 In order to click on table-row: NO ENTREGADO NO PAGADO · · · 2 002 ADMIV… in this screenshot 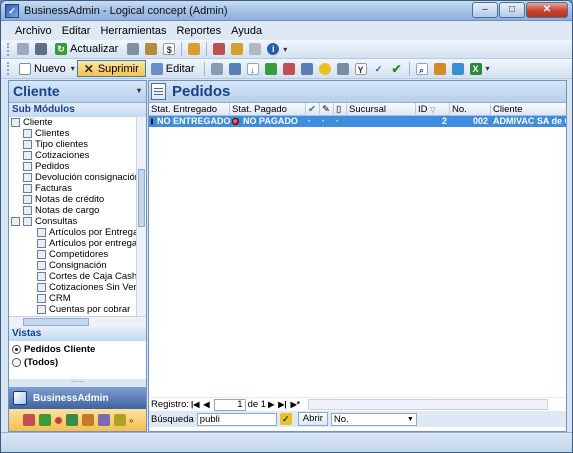, I will do `click(357, 121)`.